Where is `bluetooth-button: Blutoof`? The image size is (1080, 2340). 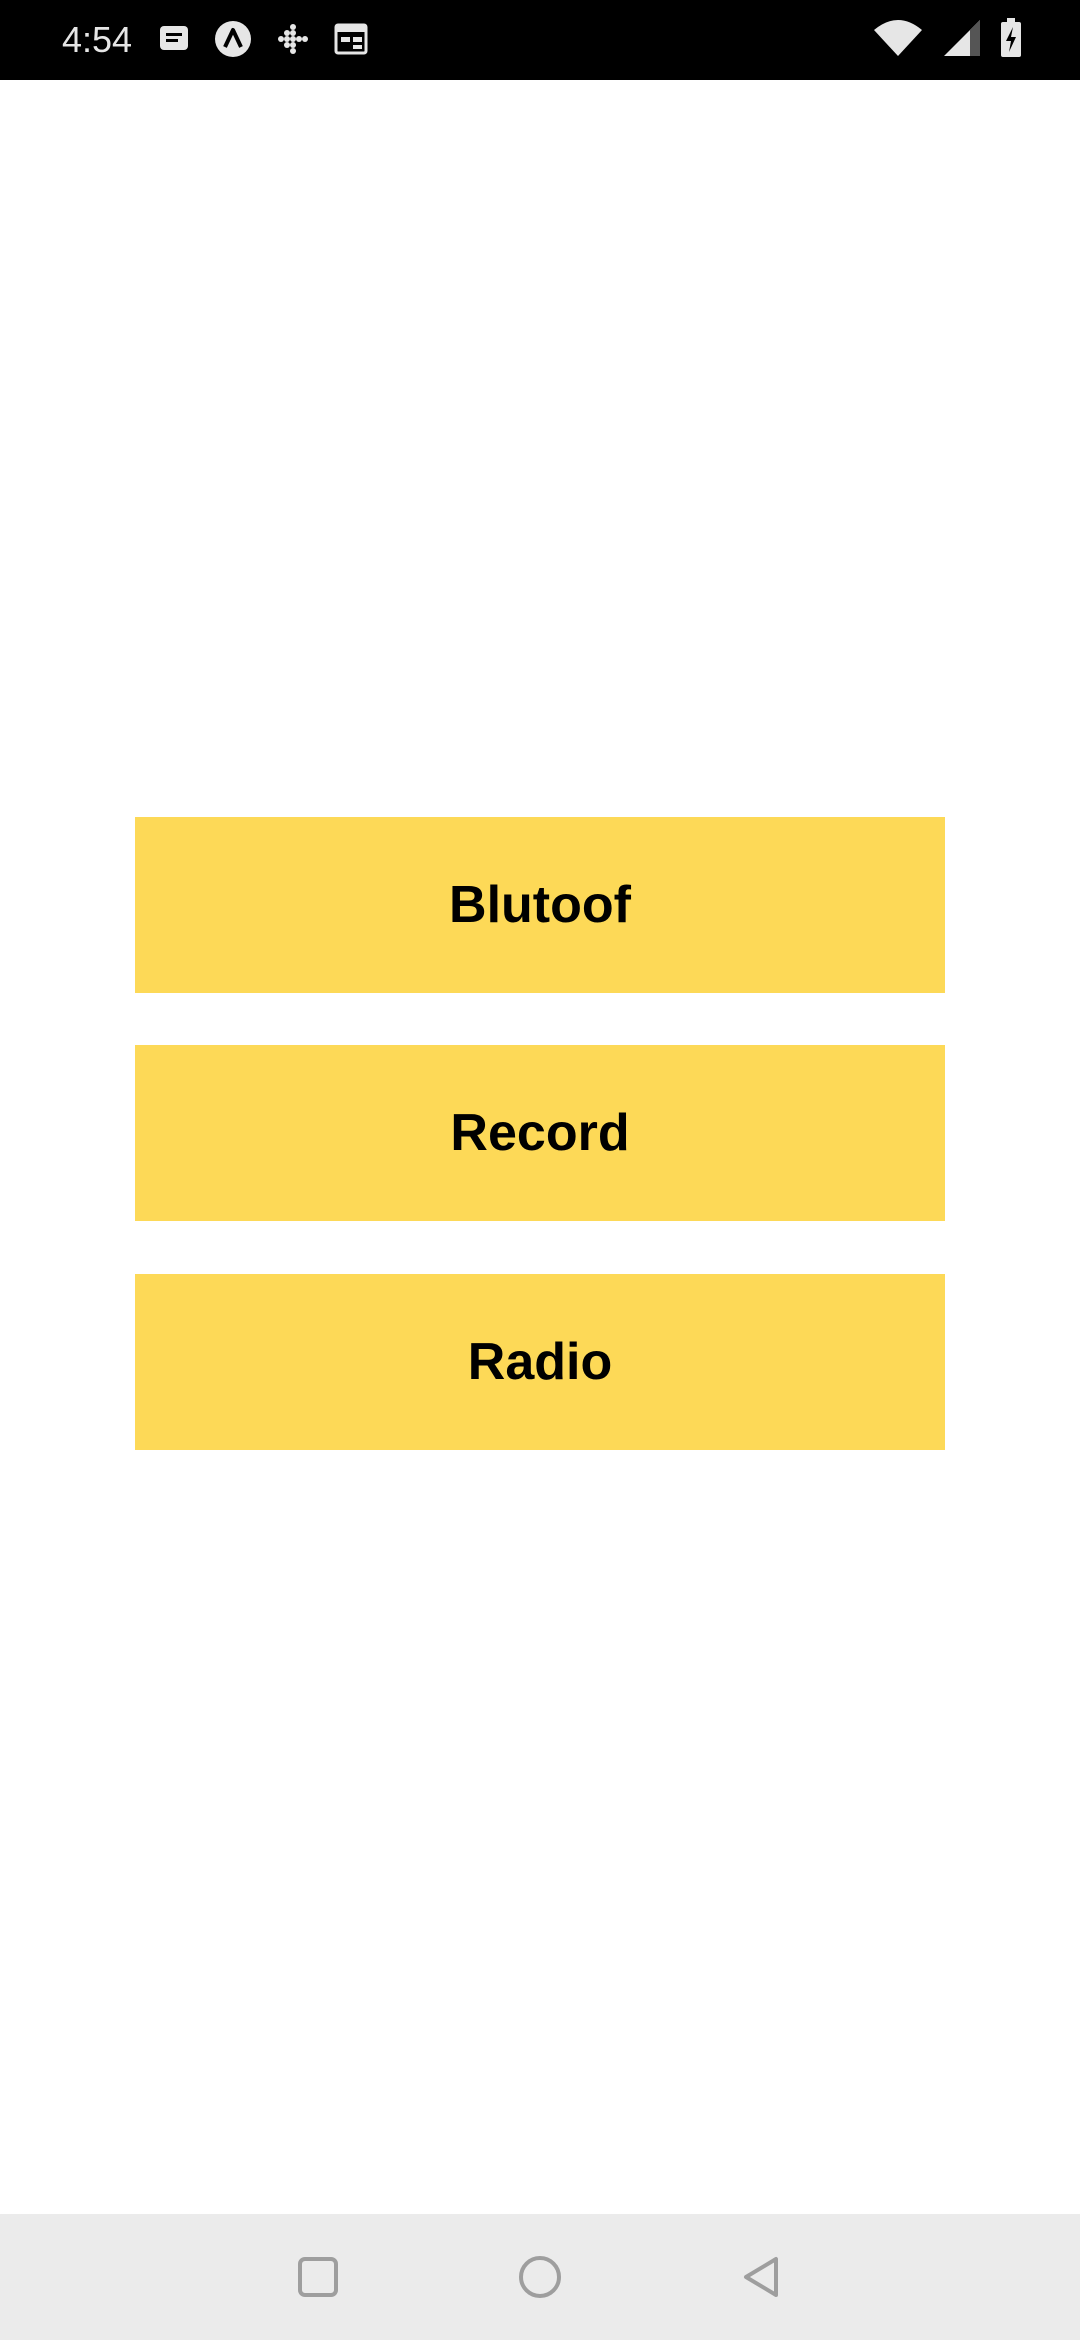
bluetooth-button: Blutoof is located at coordinates (540, 905).